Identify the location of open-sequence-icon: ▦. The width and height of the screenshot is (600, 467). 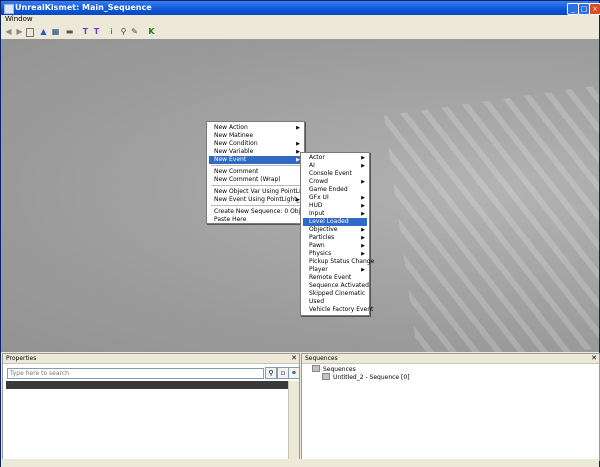
(55, 31).